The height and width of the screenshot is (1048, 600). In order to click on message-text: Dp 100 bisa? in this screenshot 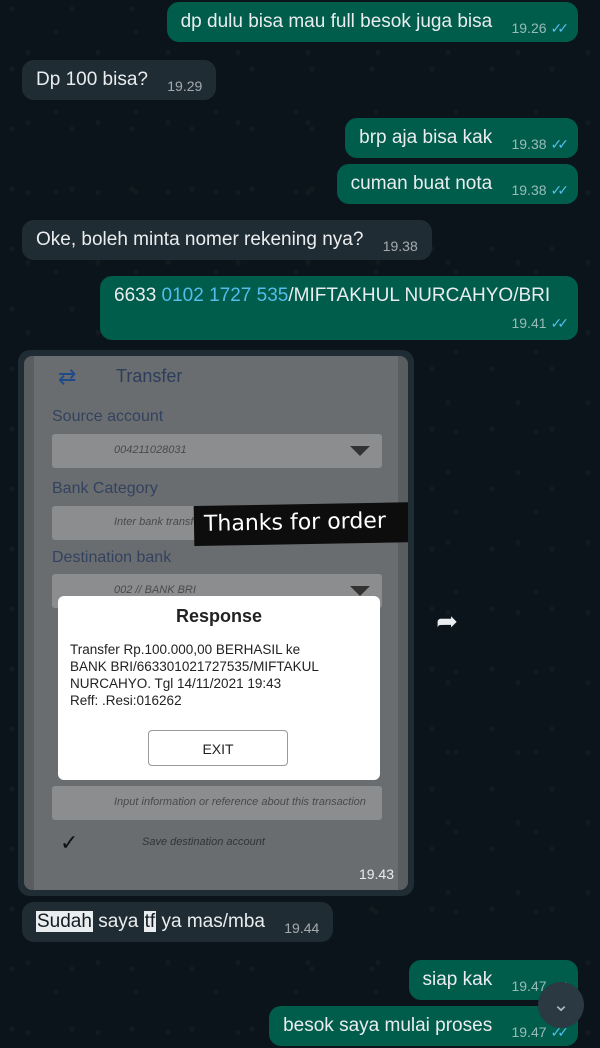, I will do `click(92, 79)`.